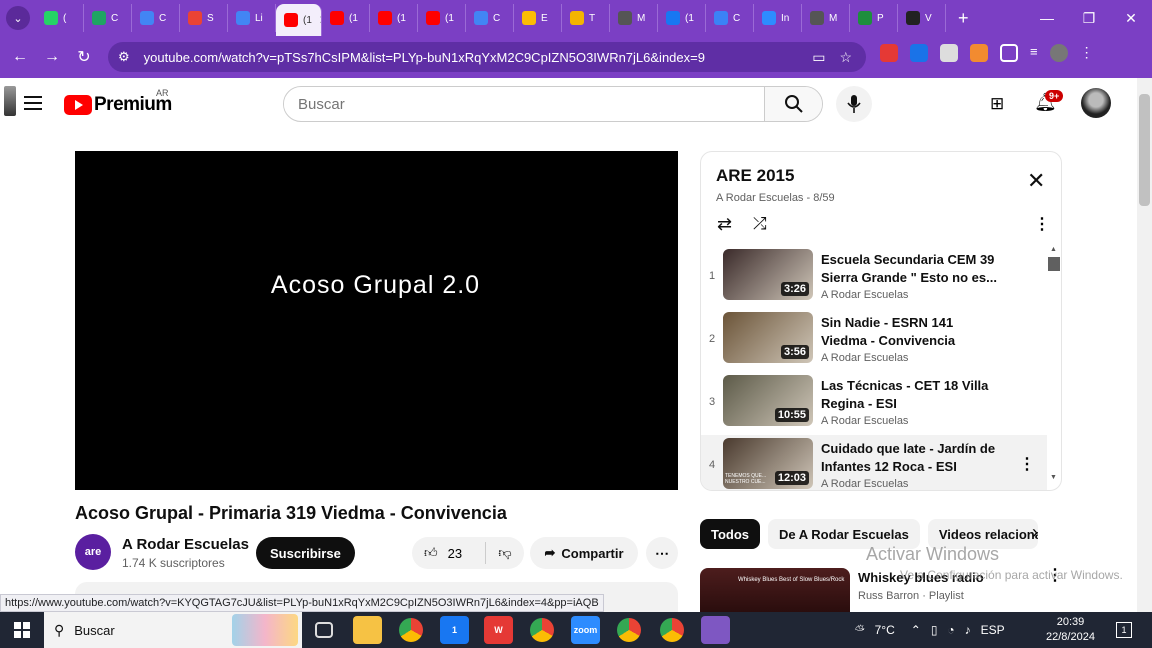  What do you see at coordinates (20, 57) in the screenshot?
I see `back-button: ←` at bounding box center [20, 57].